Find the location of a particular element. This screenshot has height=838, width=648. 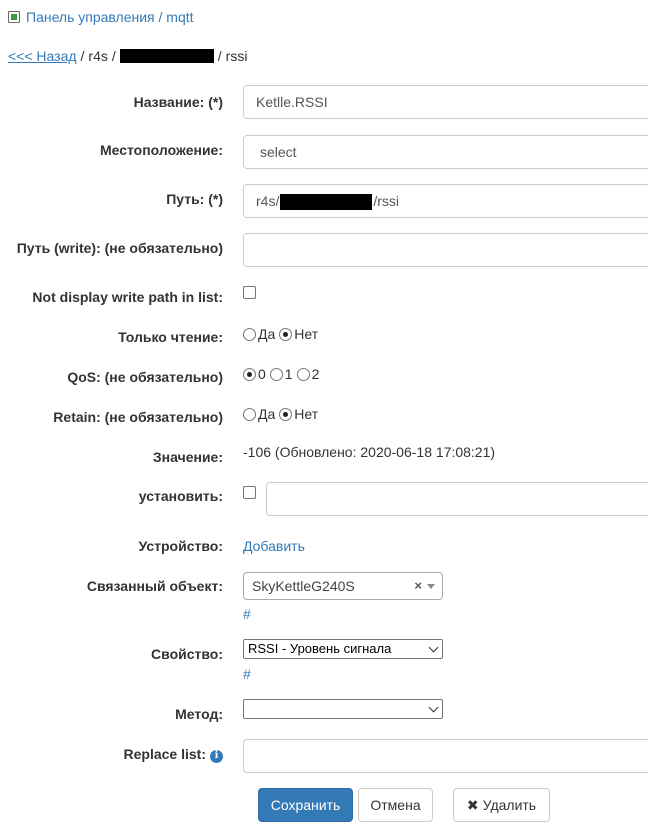

retain-label: Retain: (не обязательно) is located at coordinates (138, 417).